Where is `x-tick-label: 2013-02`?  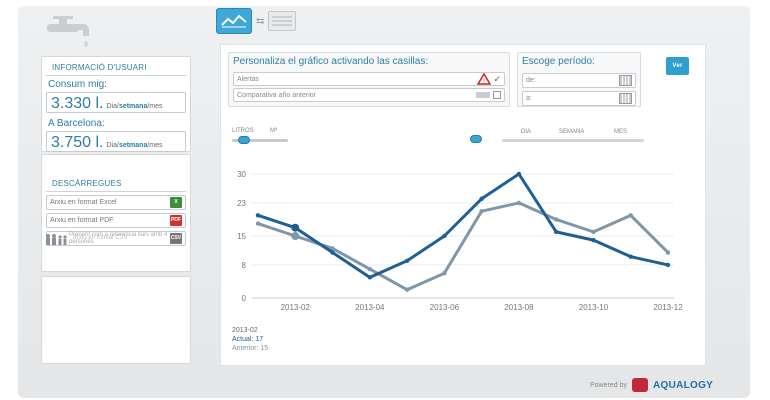 x-tick-label: 2013-02 is located at coordinates (296, 307).